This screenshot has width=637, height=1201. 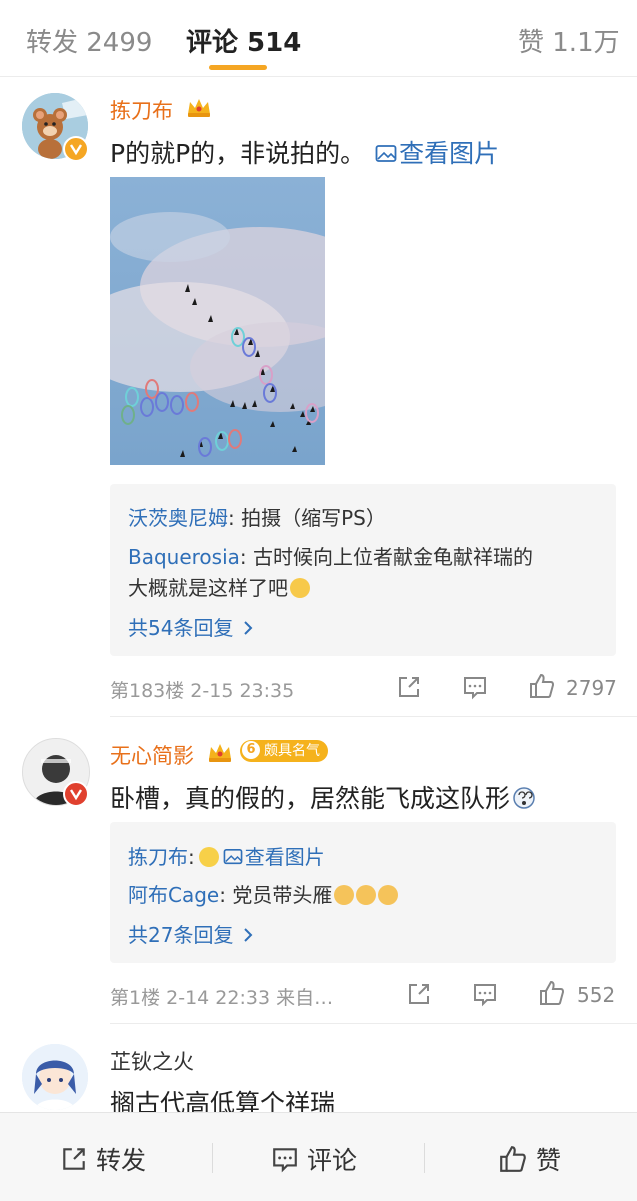 What do you see at coordinates (386, 557) in the screenshot?
I see `reply-text: : 古时候向上位者献金龟献祥瑞的` at bounding box center [386, 557].